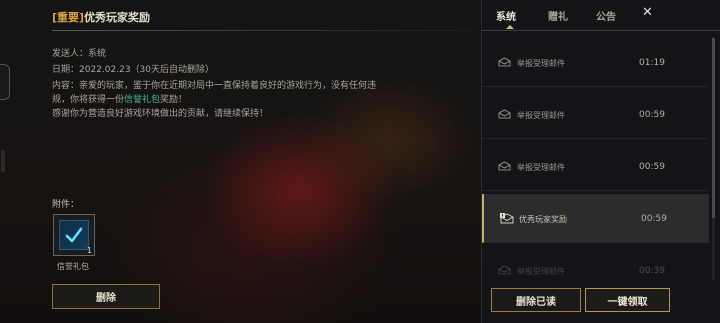 The height and width of the screenshot is (323, 720). Describe the element at coordinates (506, 15) in the screenshot. I see `tab-system: 系统` at that location.